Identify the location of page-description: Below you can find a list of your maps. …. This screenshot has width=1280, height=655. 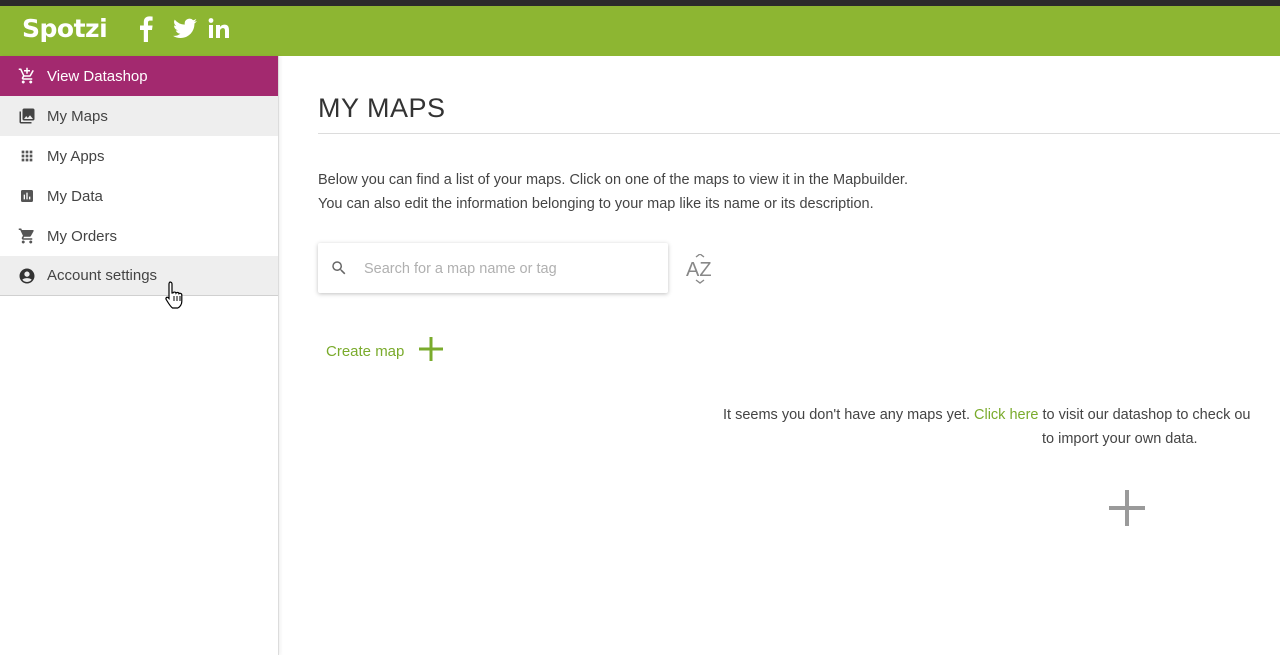
(613, 192).